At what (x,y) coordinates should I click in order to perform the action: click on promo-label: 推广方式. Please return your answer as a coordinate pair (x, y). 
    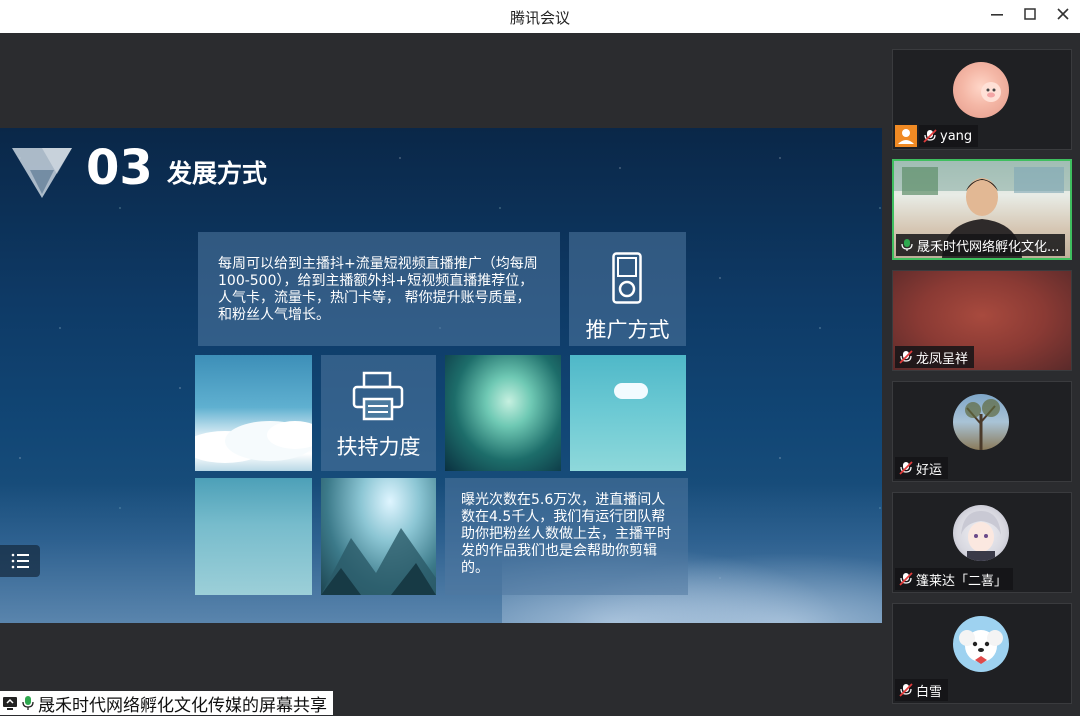
    Looking at the image, I should click on (627, 330).